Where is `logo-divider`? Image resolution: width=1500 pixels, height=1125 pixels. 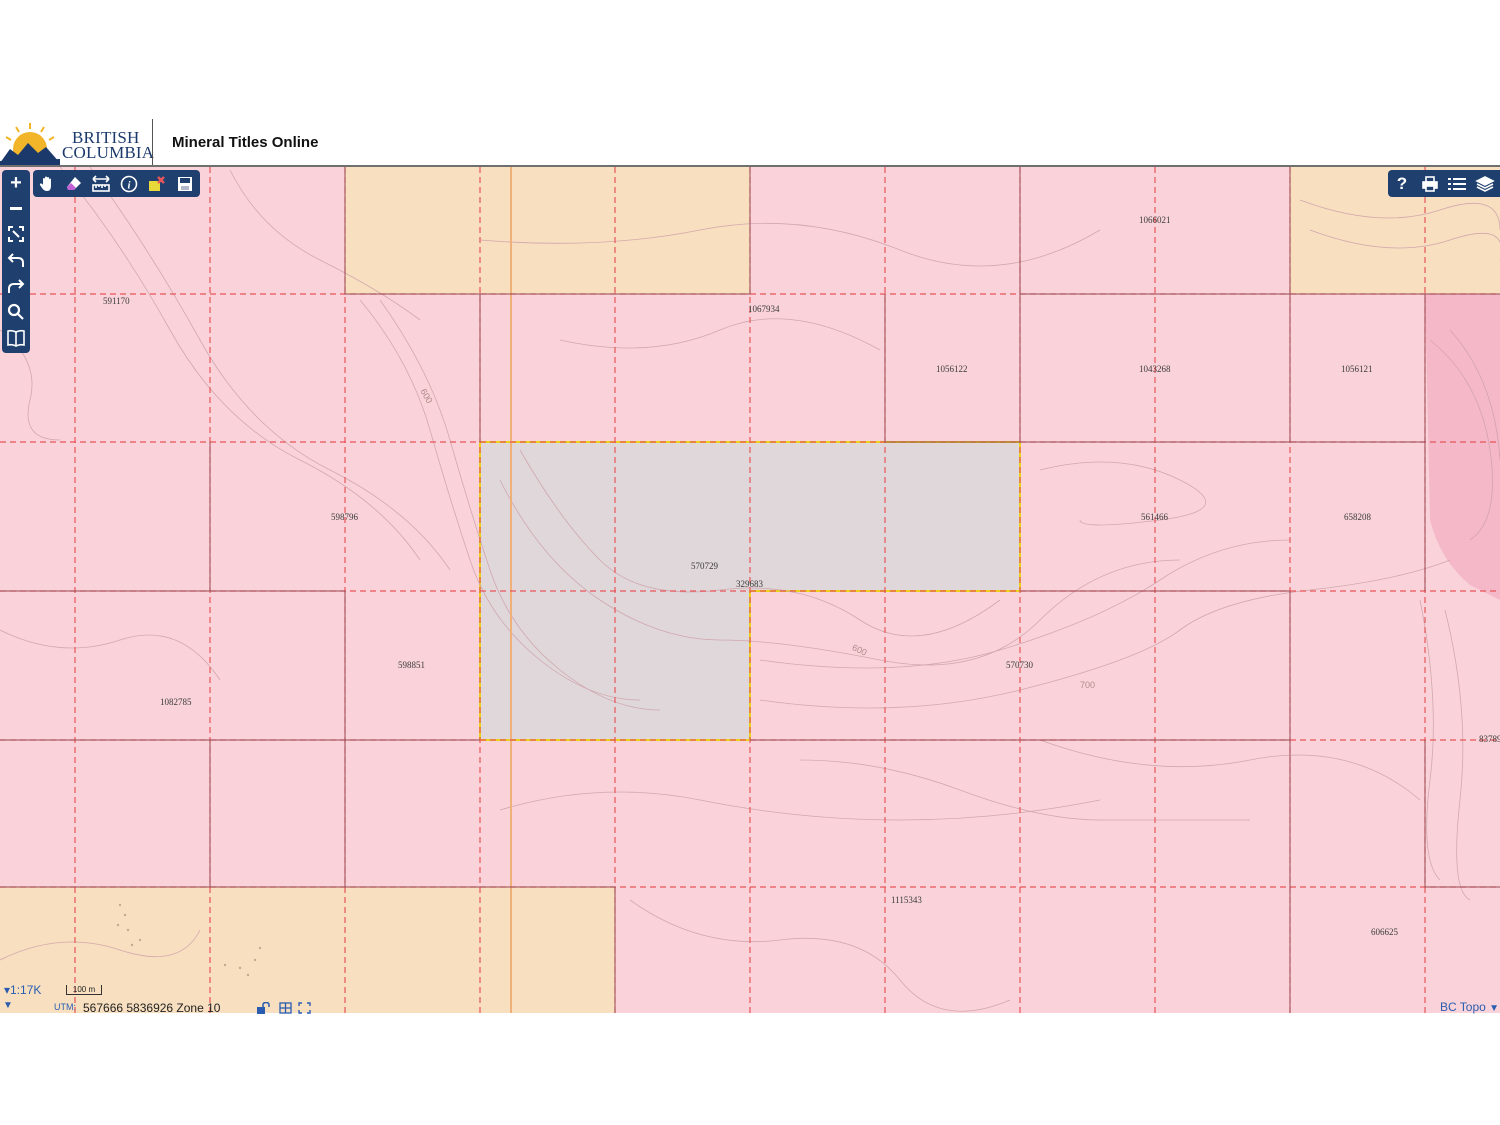
logo-divider is located at coordinates (152, 142).